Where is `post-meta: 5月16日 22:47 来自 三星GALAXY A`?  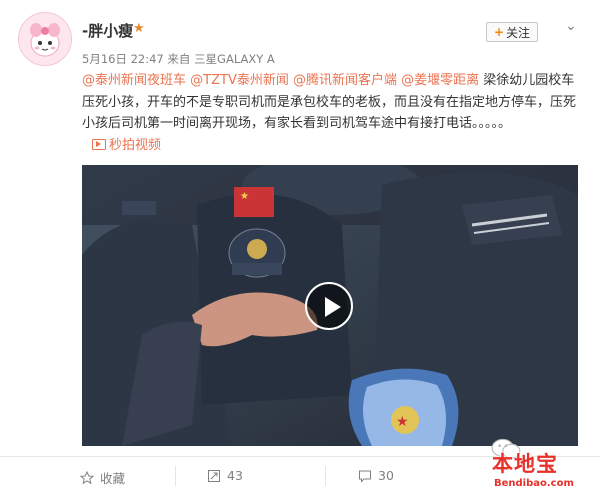 post-meta: 5月16日 22:47 来自 三星GALAXY A is located at coordinates (178, 59).